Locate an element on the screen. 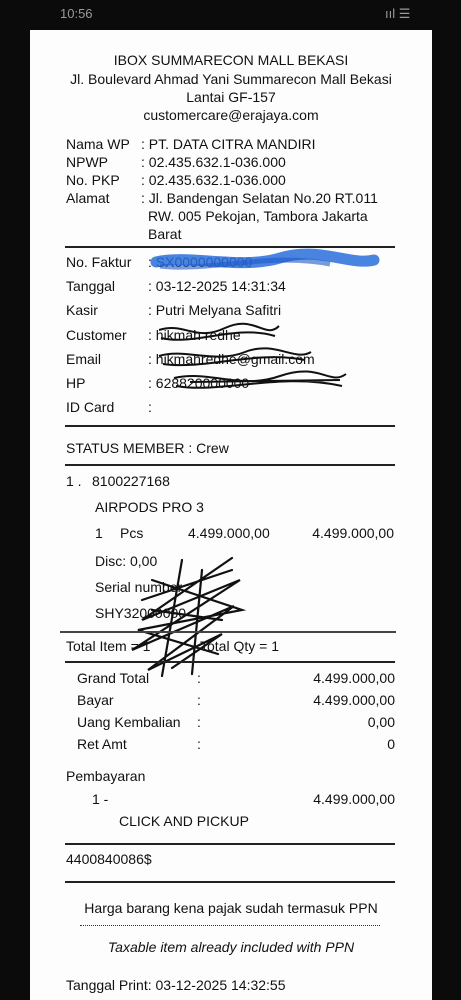  dotted-divider is located at coordinates (230, 925).